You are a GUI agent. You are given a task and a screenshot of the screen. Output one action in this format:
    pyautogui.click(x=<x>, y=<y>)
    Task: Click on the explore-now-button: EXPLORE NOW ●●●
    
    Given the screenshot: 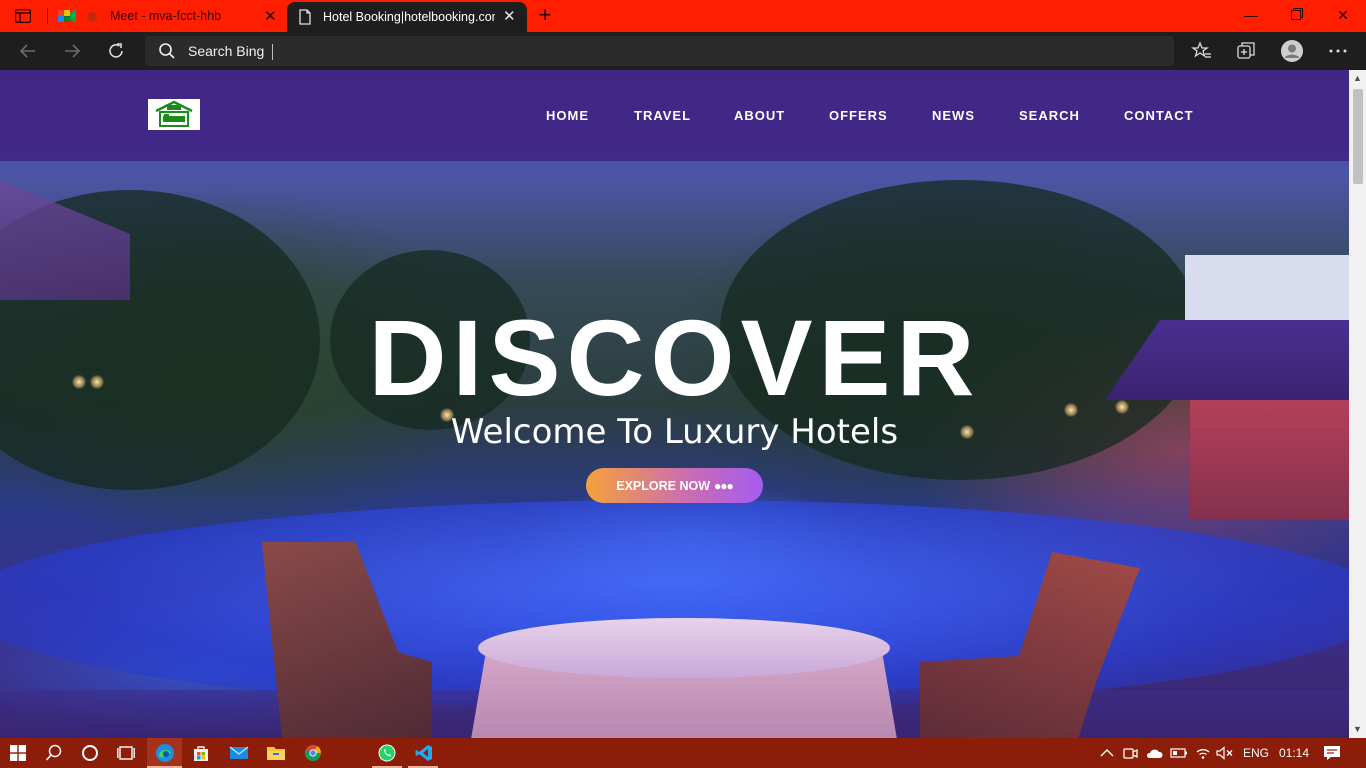 What is the action you would take?
    pyautogui.click(x=674, y=485)
    